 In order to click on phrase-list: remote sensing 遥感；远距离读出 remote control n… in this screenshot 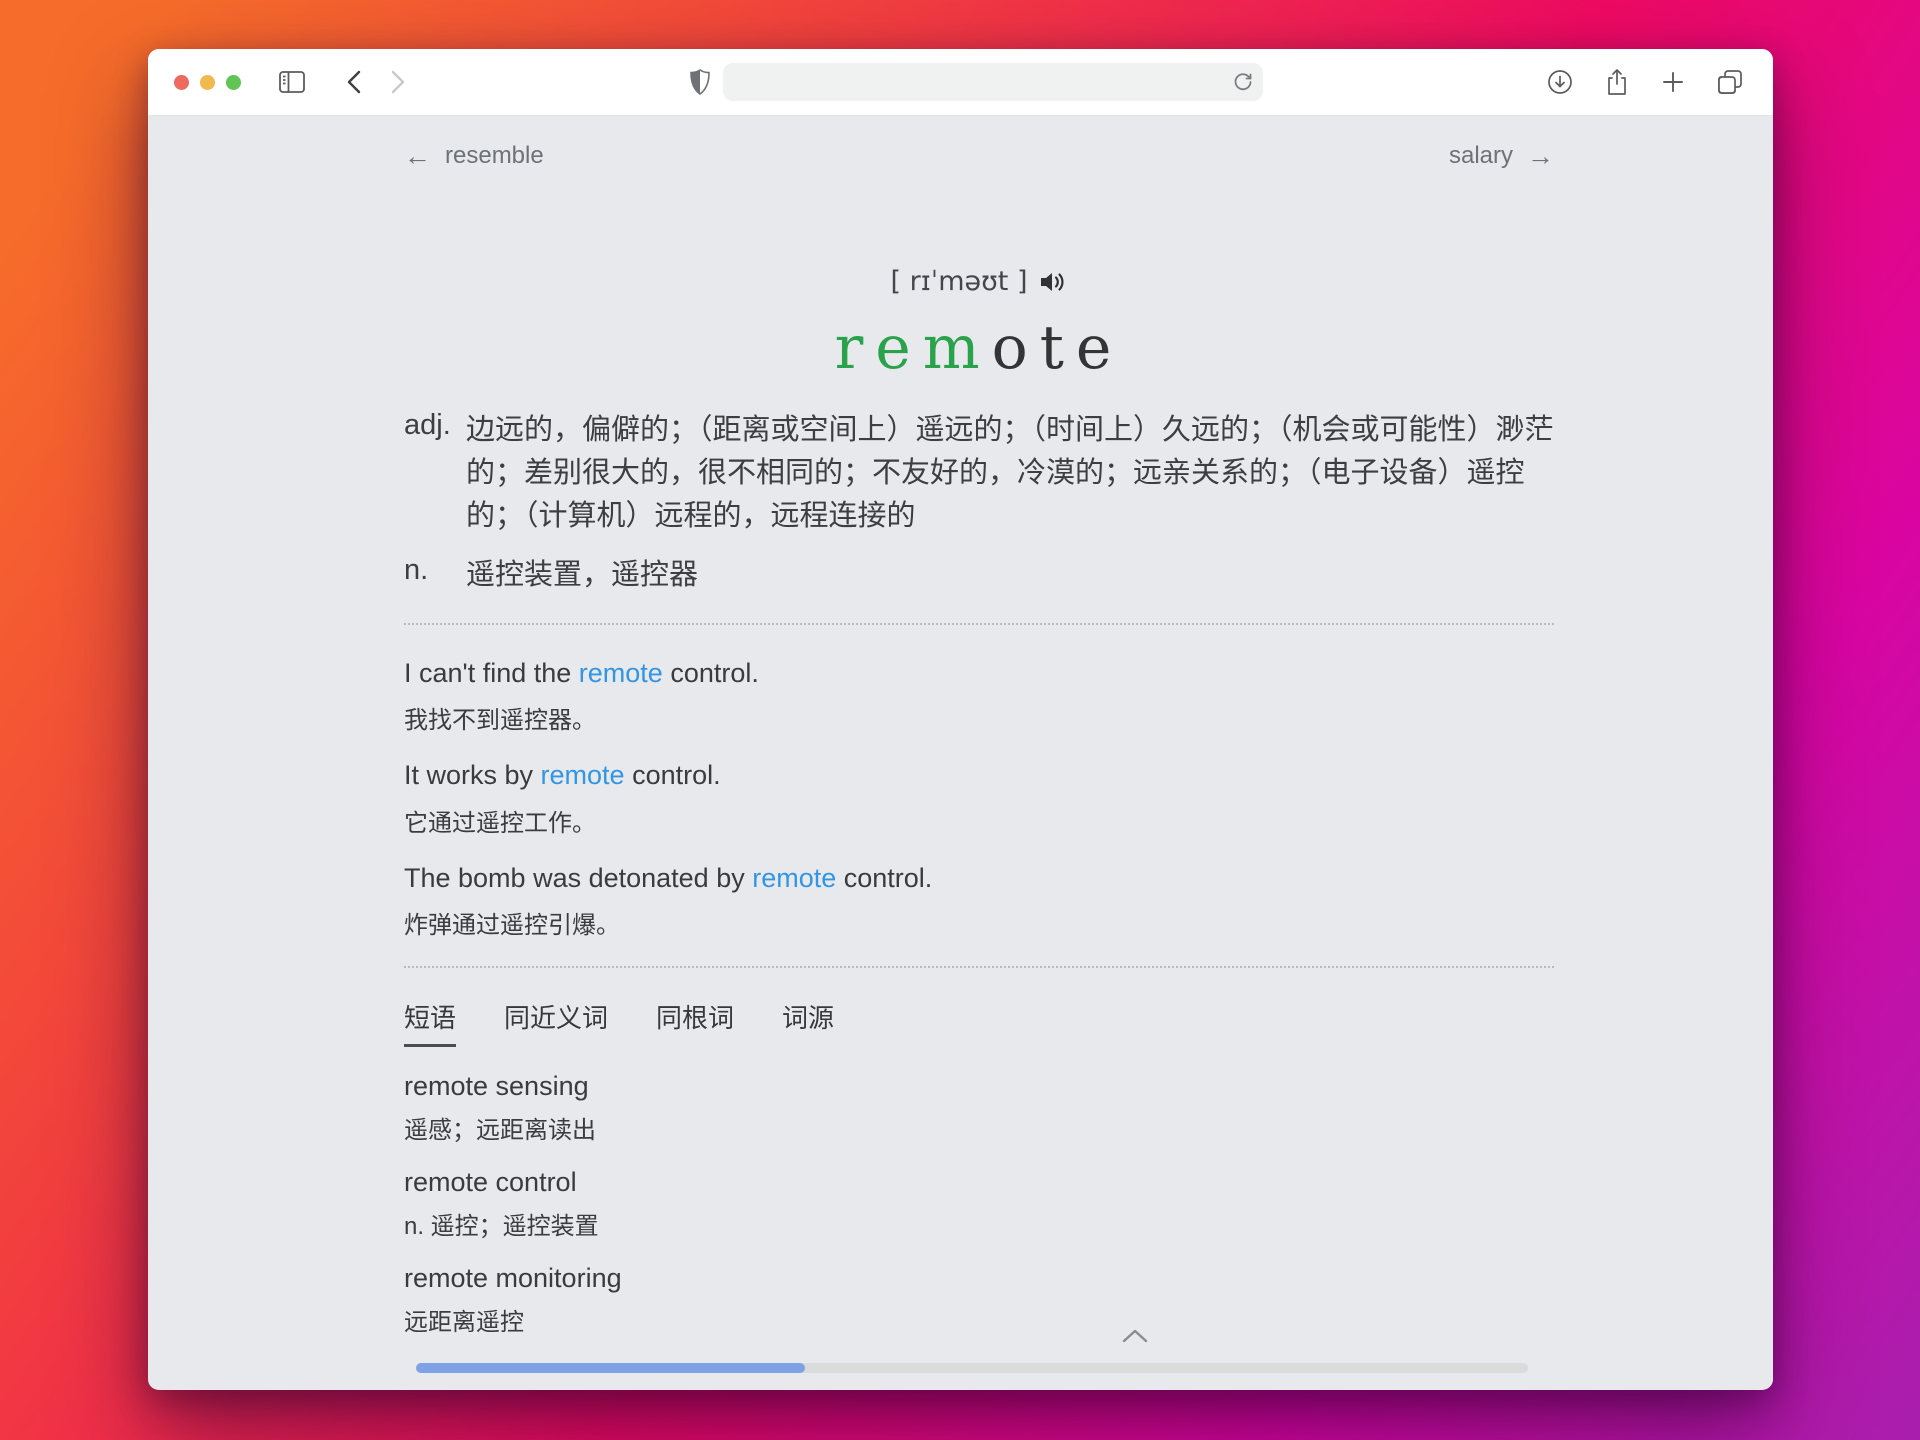, I will do `click(979, 1204)`.